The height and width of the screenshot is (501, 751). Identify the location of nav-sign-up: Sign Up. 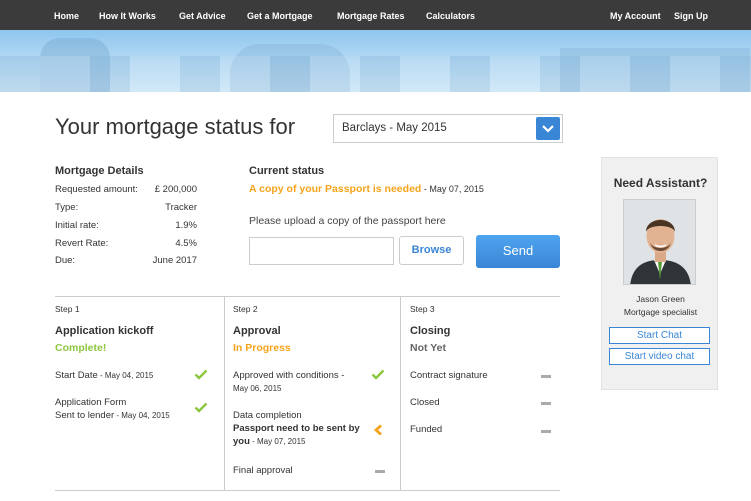
(691, 16).